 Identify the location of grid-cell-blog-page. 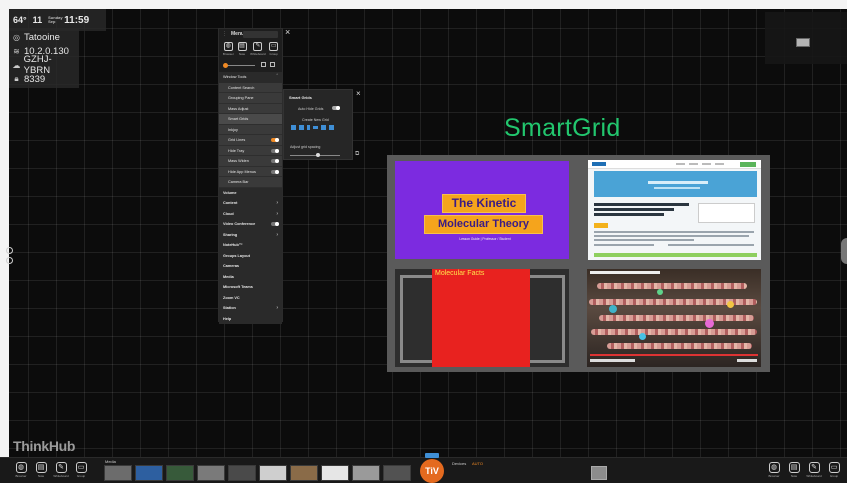
(674, 210).